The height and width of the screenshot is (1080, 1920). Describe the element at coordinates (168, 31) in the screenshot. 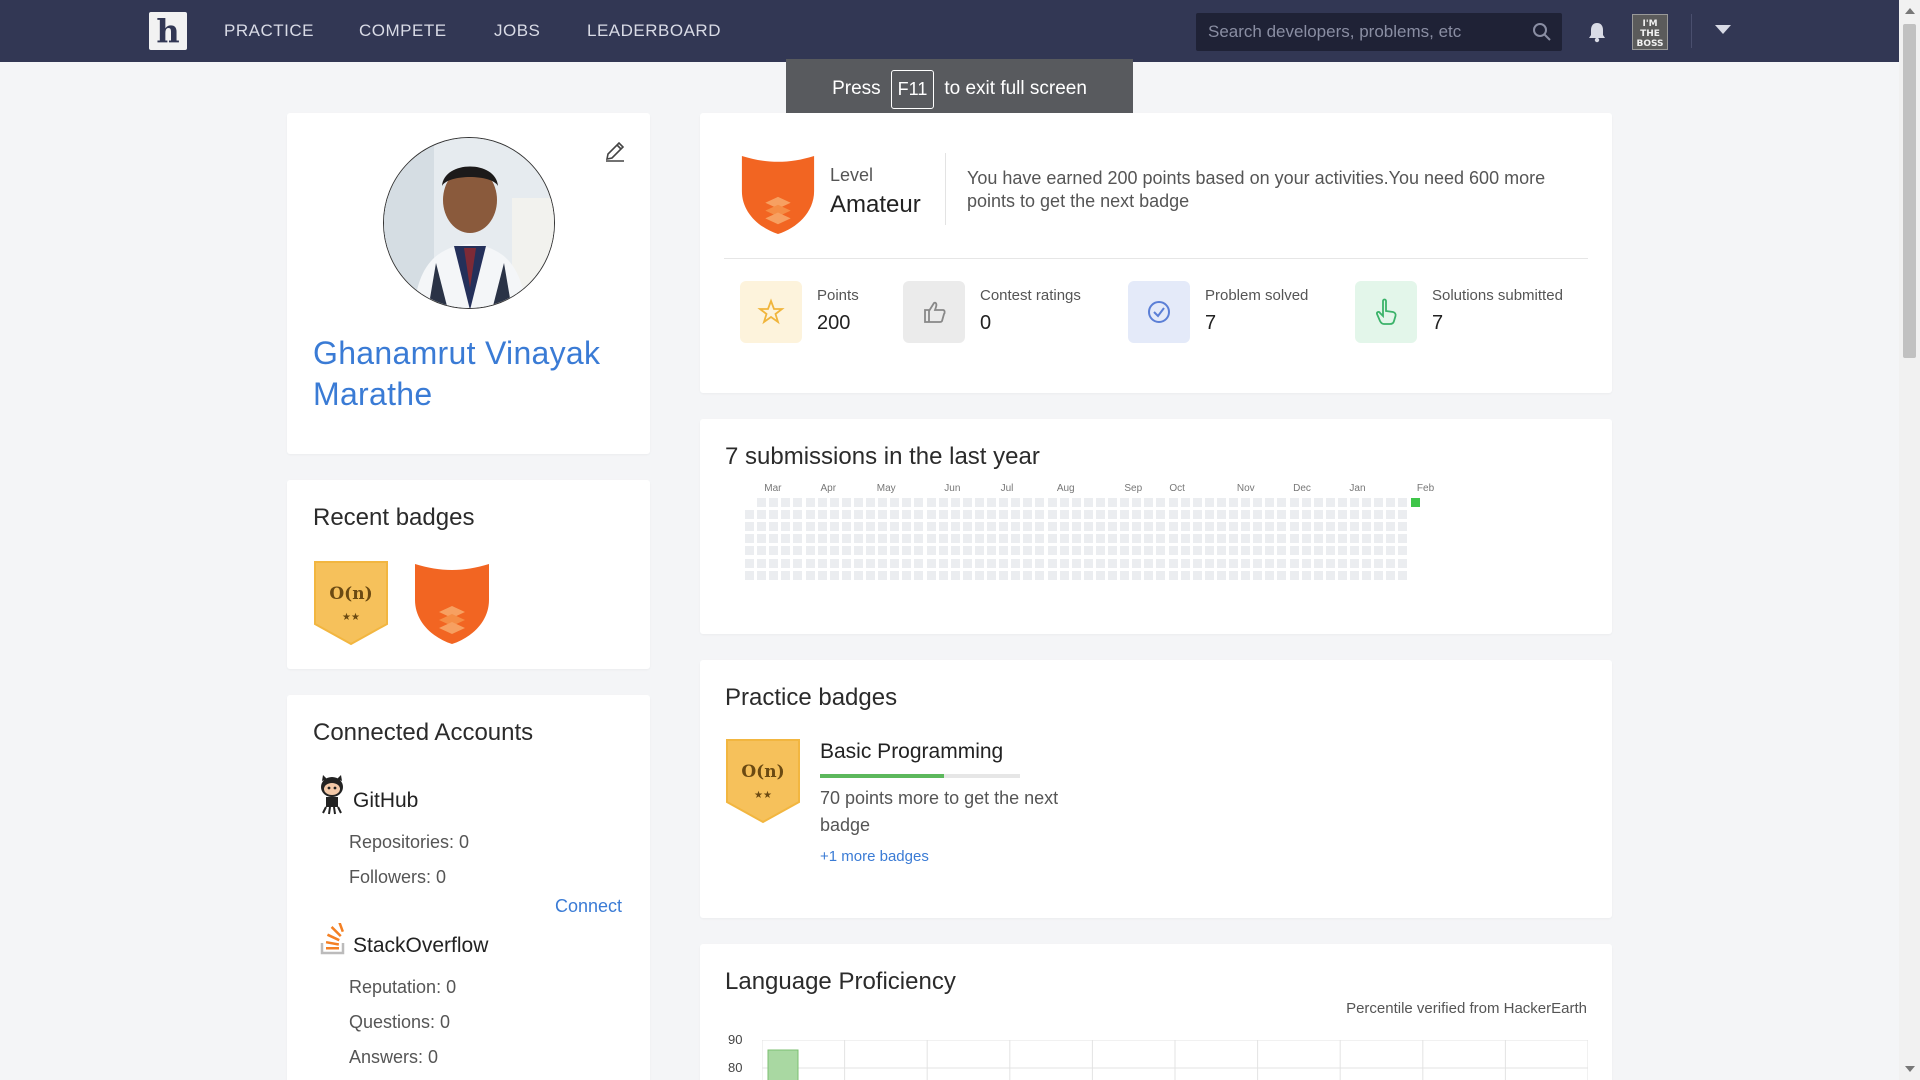

I see `hackerearth-logo: h` at that location.